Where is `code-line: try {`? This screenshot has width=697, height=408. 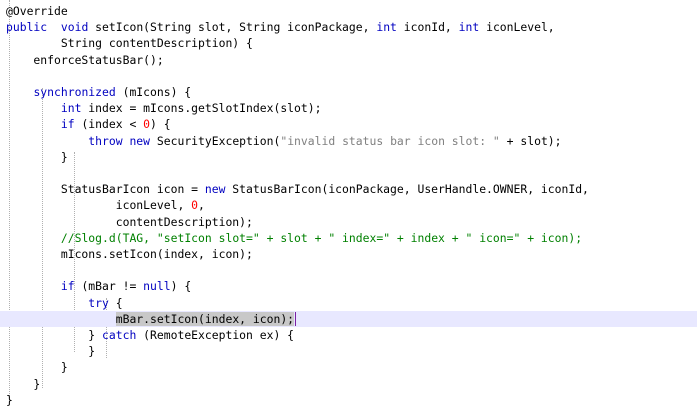 code-line: try { is located at coordinates (348, 303).